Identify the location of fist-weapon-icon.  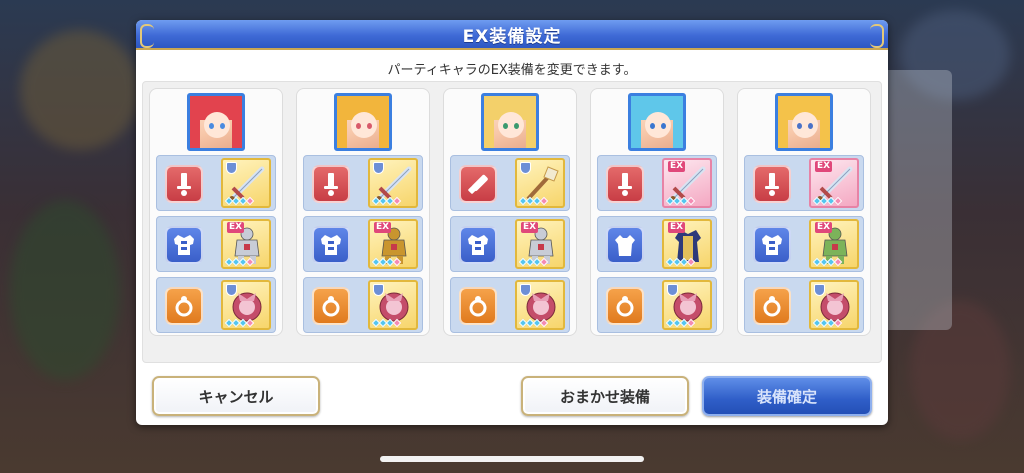
(478, 184).